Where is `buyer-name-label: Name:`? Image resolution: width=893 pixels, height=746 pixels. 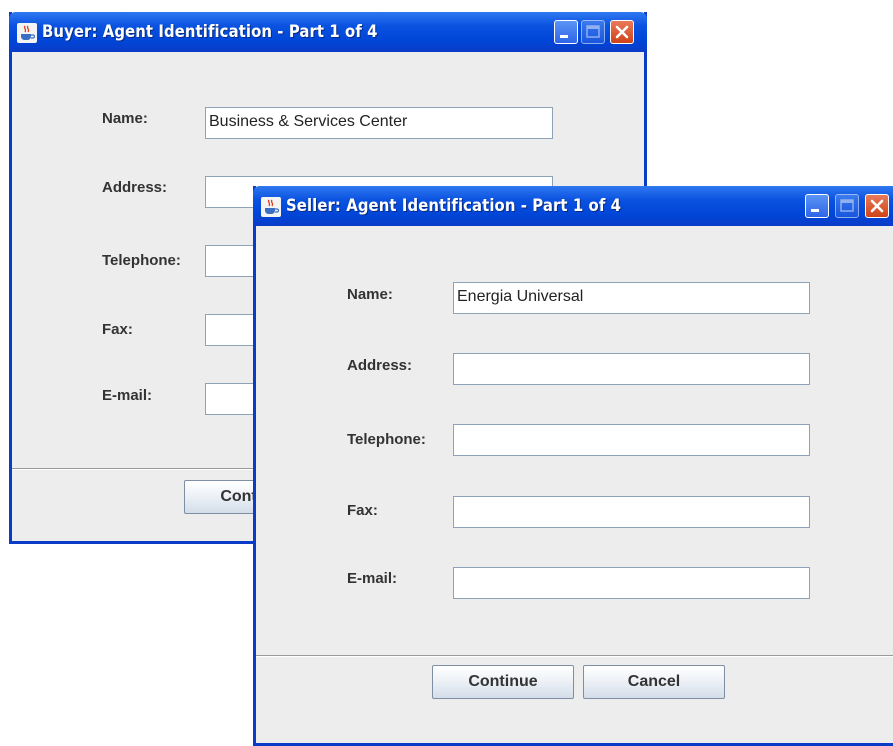 buyer-name-label: Name: is located at coordinates (125, 118).